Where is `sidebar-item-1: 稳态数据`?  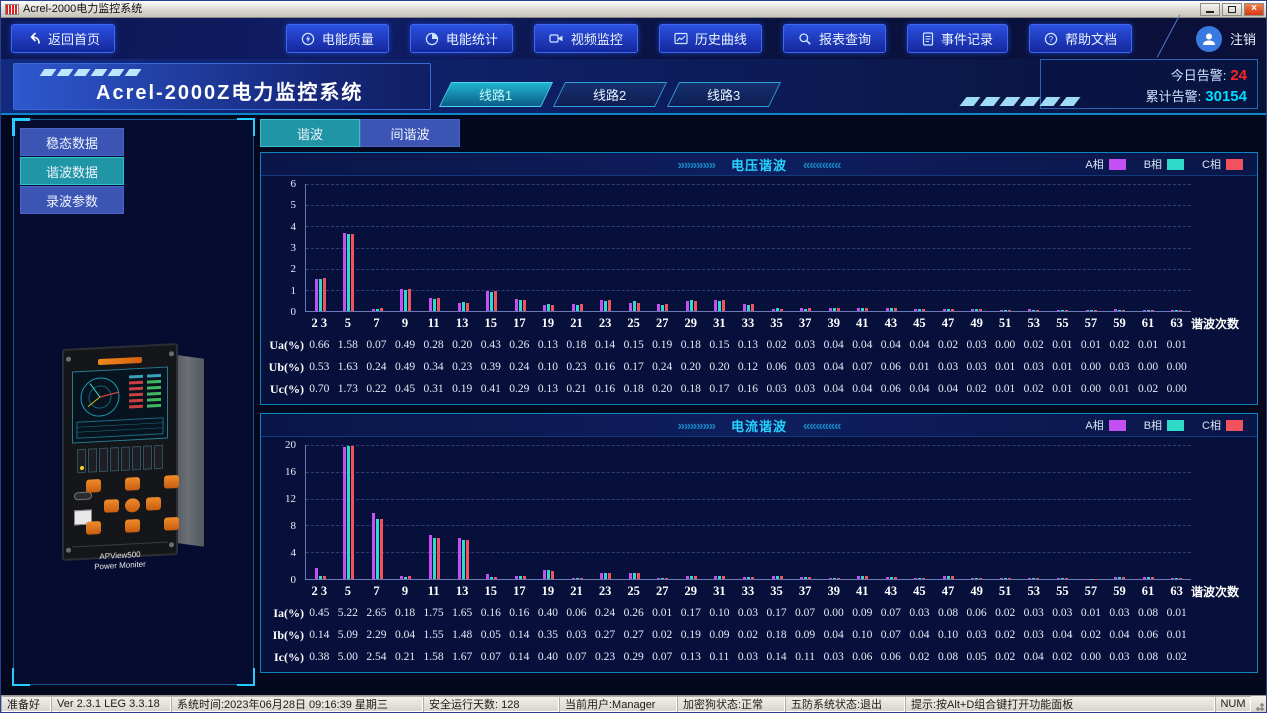
sidebar-item-1: 稳态数据 is located at coordinates (72, 142).